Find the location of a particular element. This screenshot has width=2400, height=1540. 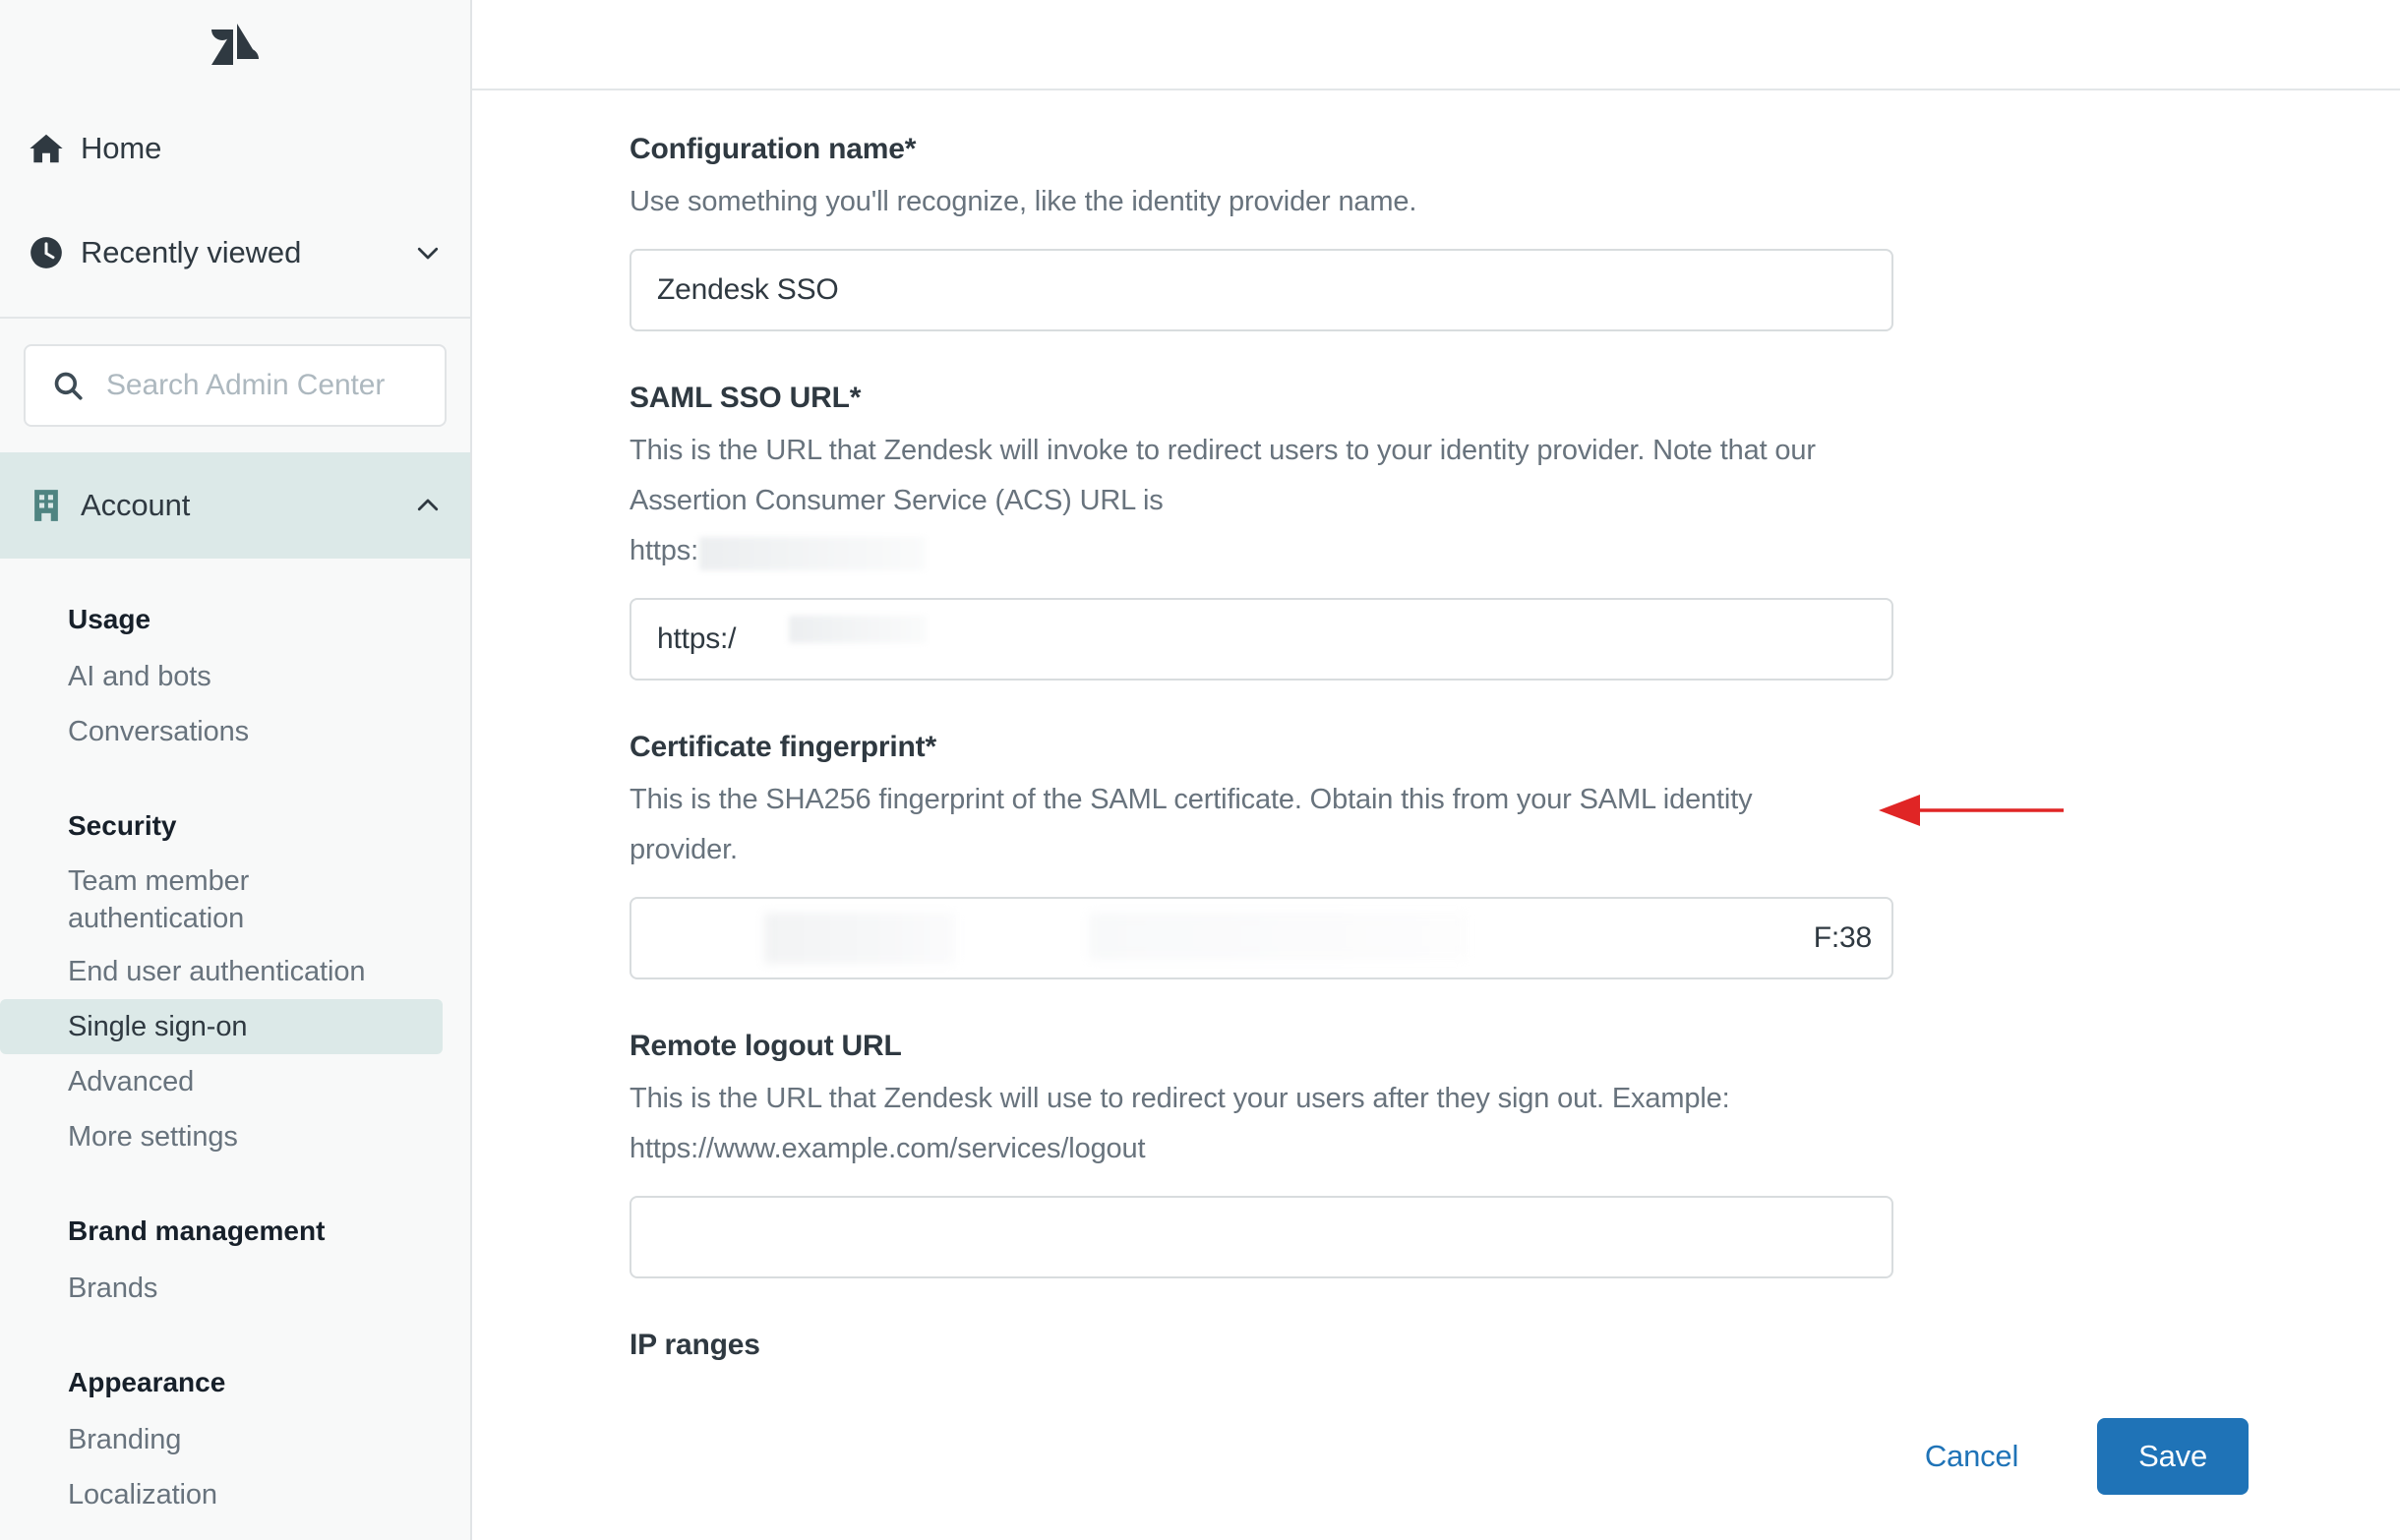

zendesk-logo is located at coordinates (235, 44).